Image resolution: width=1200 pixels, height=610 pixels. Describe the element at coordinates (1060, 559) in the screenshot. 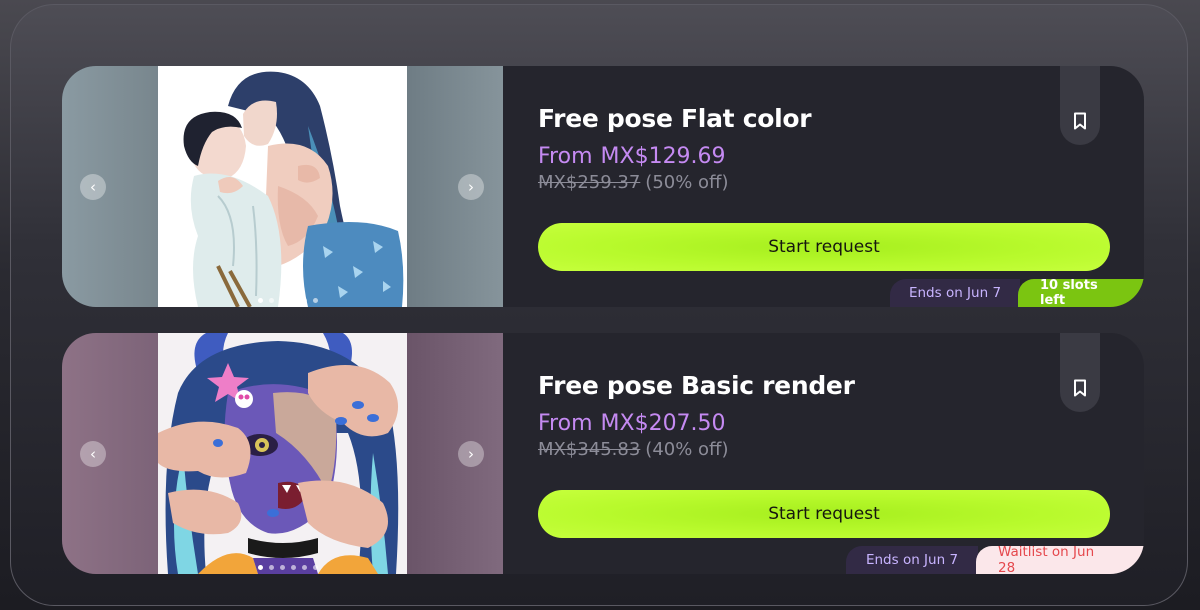

I see `waitlist-badge: Waitlist on Jun 28` at that location.